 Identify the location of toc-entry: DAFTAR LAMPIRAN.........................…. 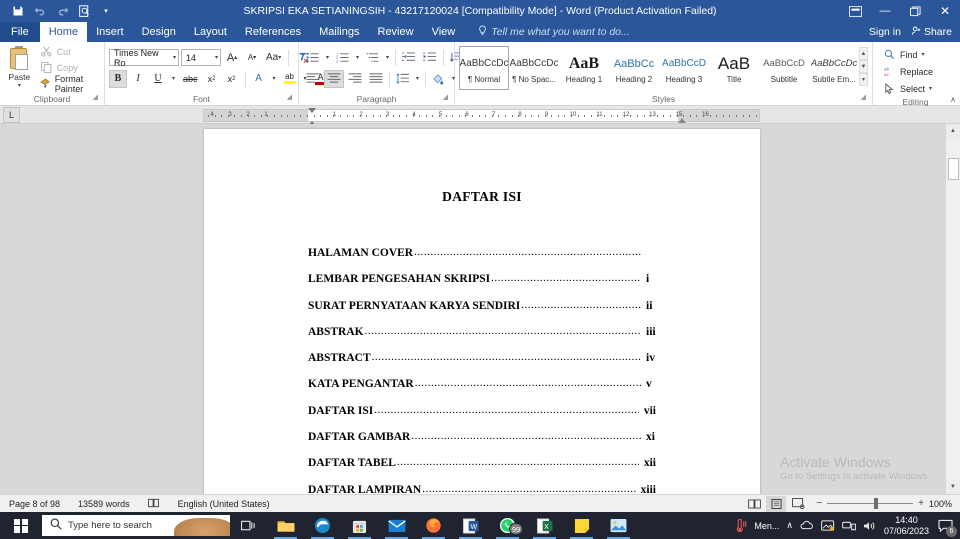
(482, 488).